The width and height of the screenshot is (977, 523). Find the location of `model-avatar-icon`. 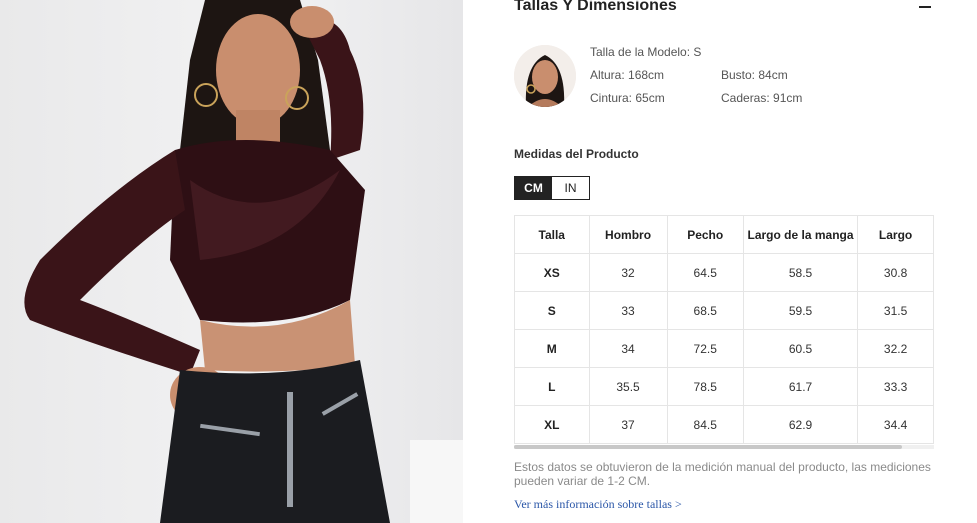

model-avatar-icon is located at coordinates (545, 76).